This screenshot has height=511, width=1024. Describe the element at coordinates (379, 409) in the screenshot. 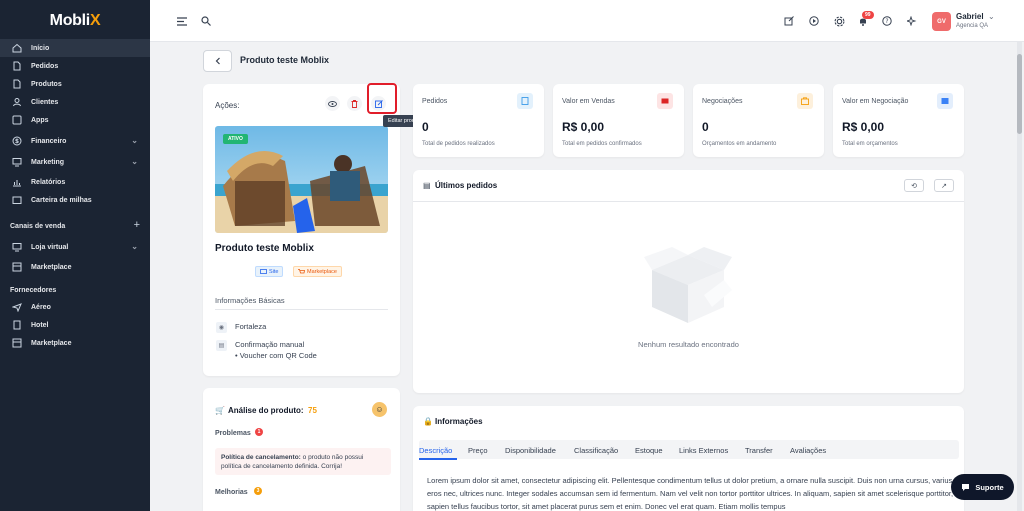

I see `smiley-icon: ☺` at that location.